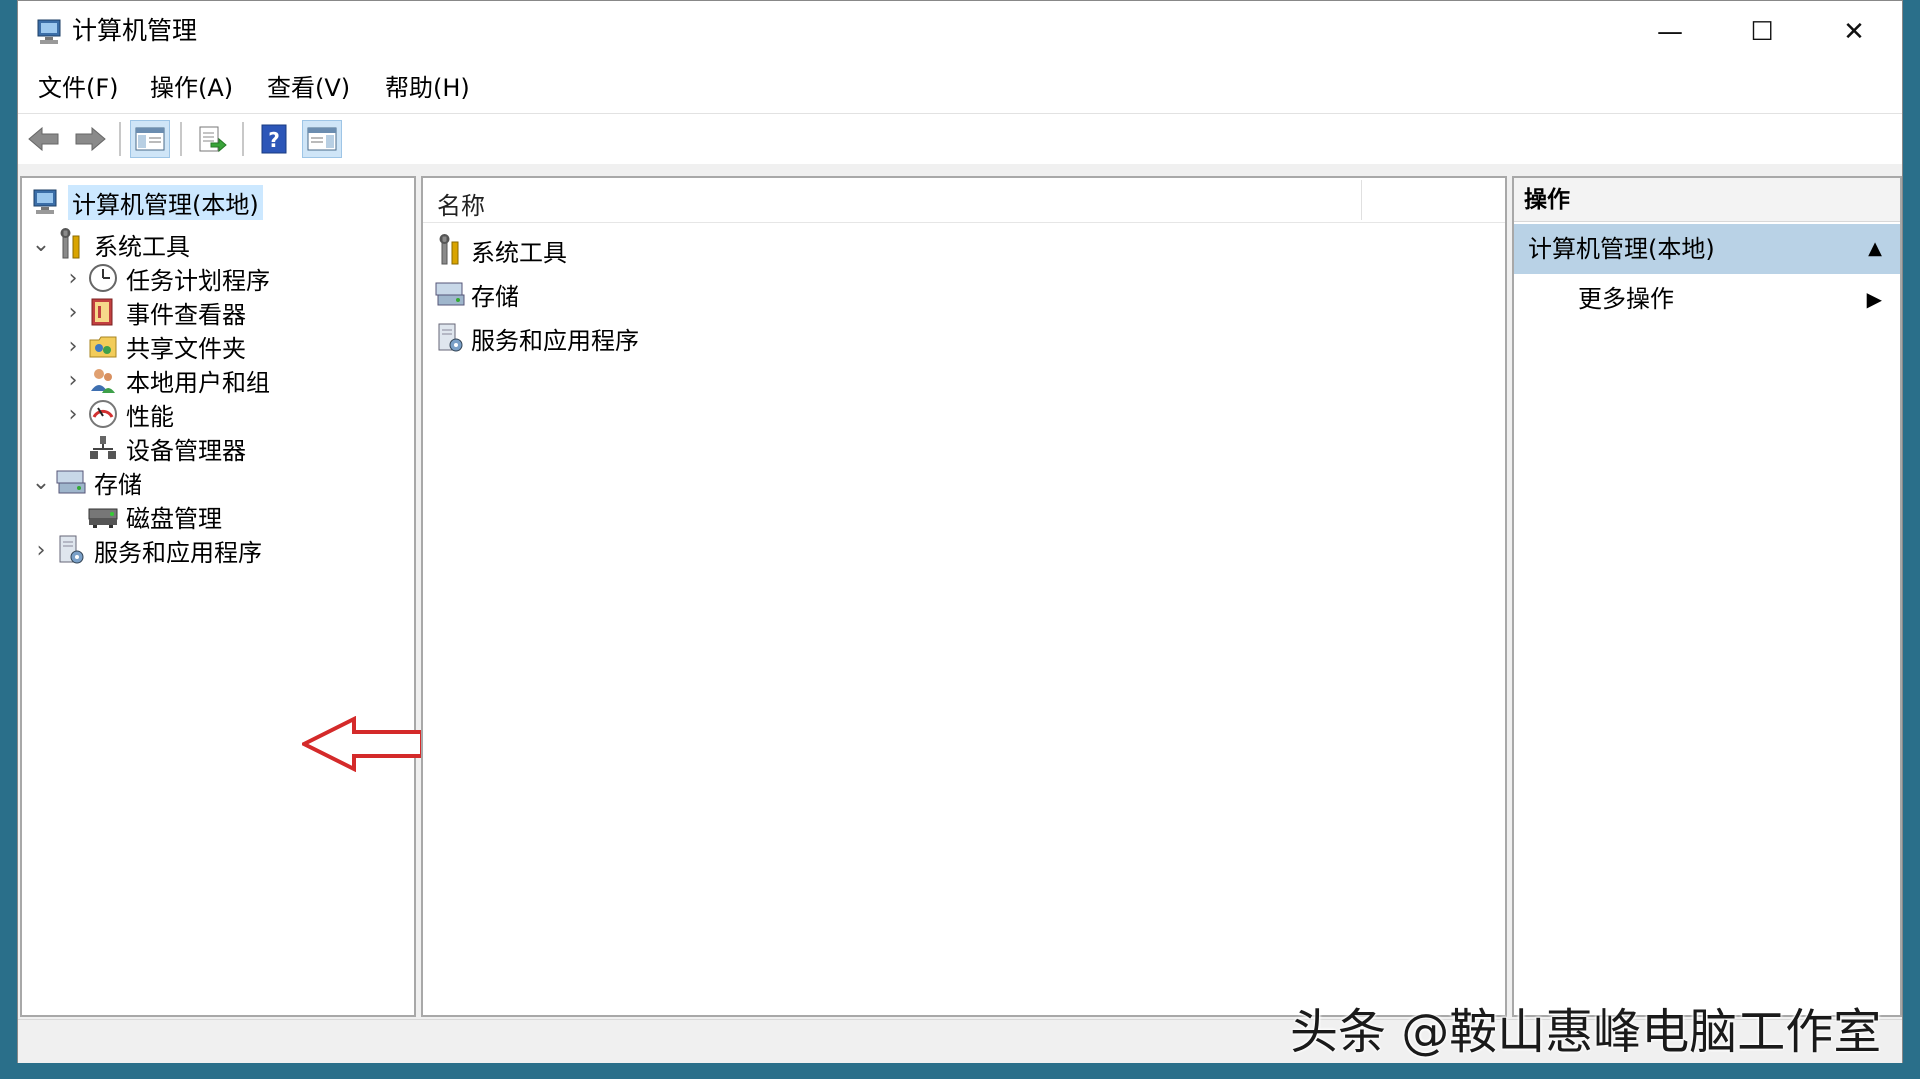  I want to click on tree-item-label: 共享文件夹, so click(186, 348).